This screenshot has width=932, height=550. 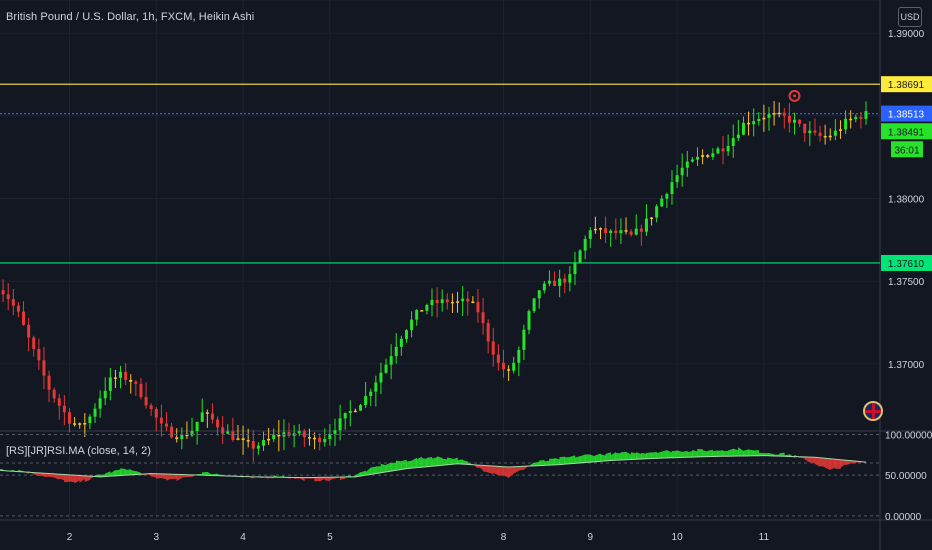 What do you see at coordinates (906, 132) in the screenshot?
I see `close-label: 1.38491` at bounding box center [906, 132].